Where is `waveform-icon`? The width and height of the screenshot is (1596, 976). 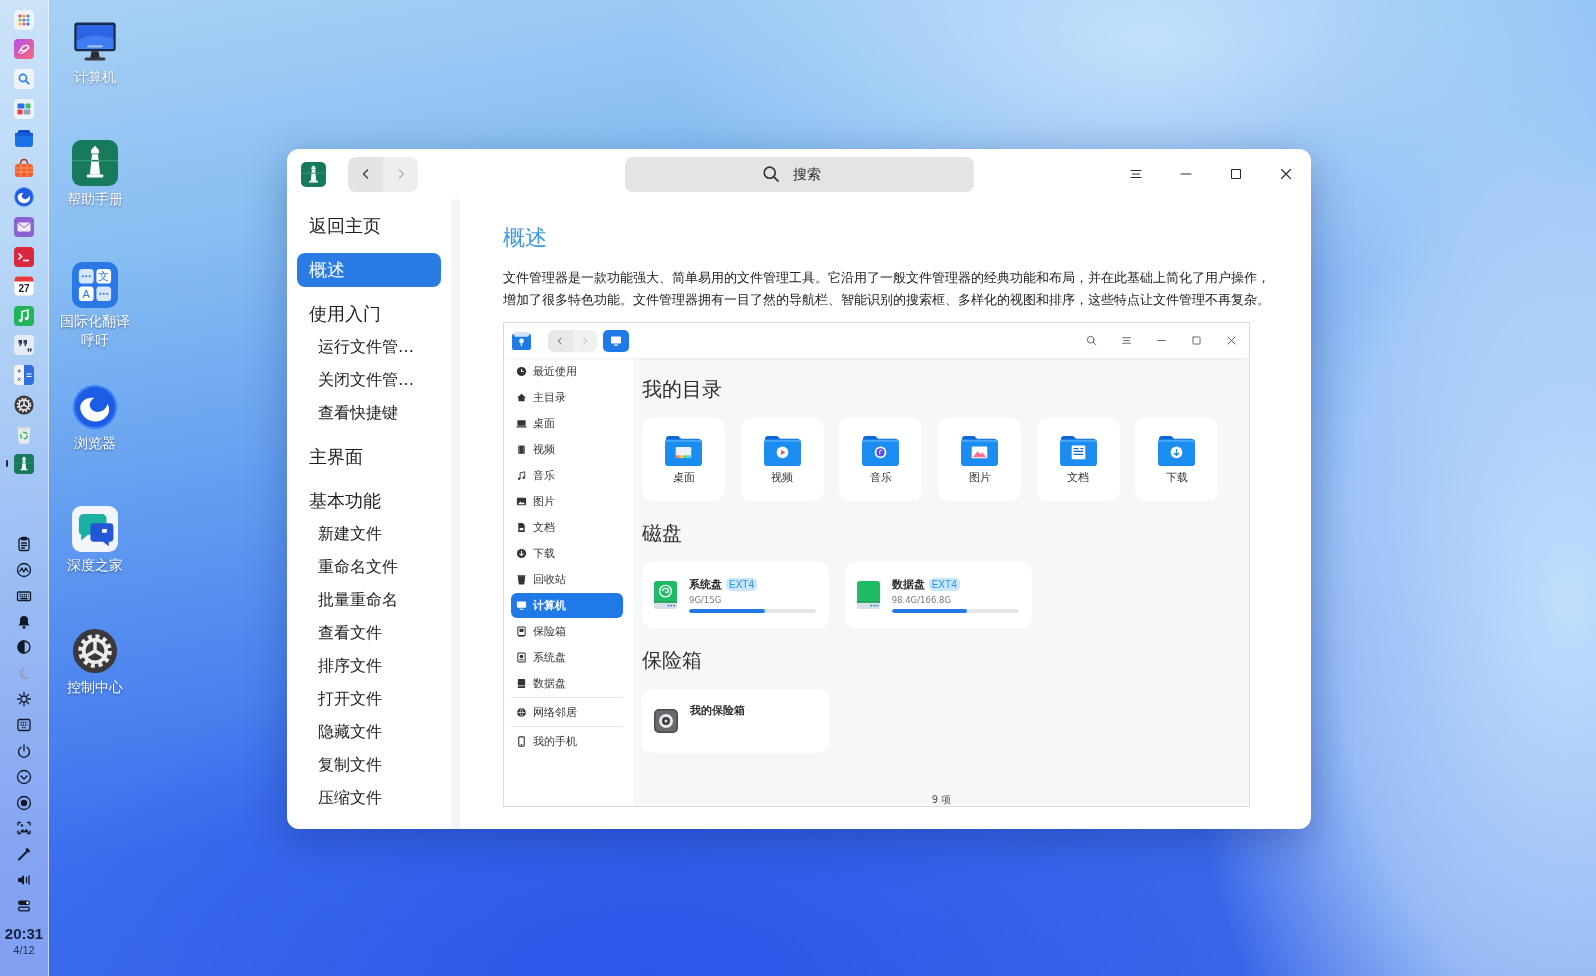 waveform-icon is located at coordinates (24, 569).